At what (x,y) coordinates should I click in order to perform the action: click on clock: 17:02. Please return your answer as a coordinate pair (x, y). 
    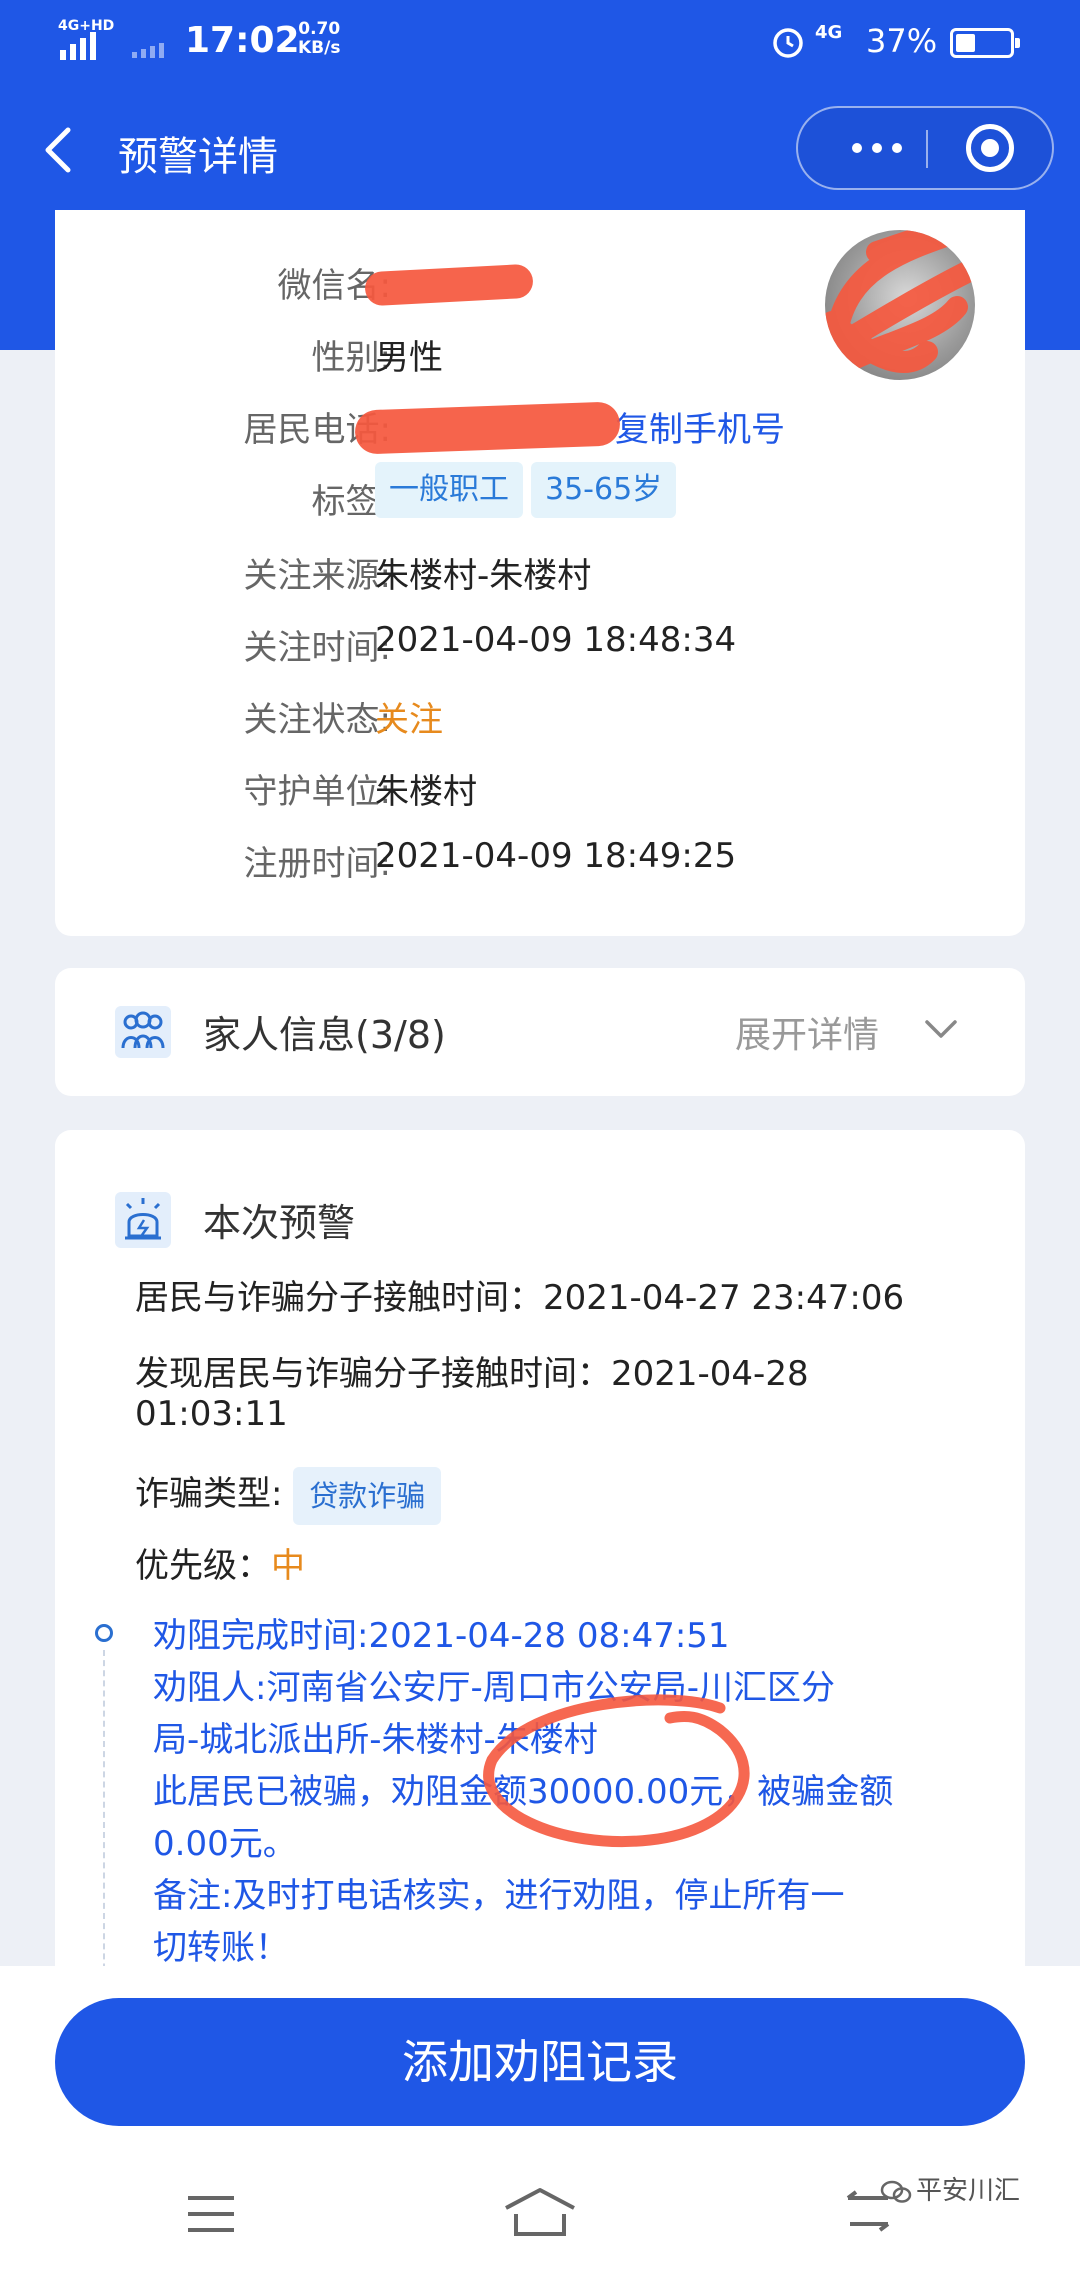
    Looking at the image, I should click on (242, 40).